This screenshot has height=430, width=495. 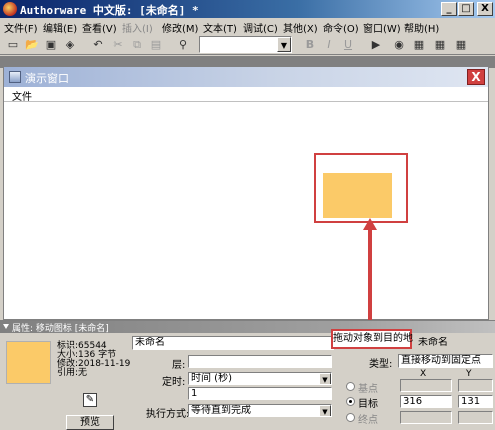 What do you see at coordinates (370, 224) in the screenshot?
I see `arrow-up-icon` at bounding box center [370, 224].